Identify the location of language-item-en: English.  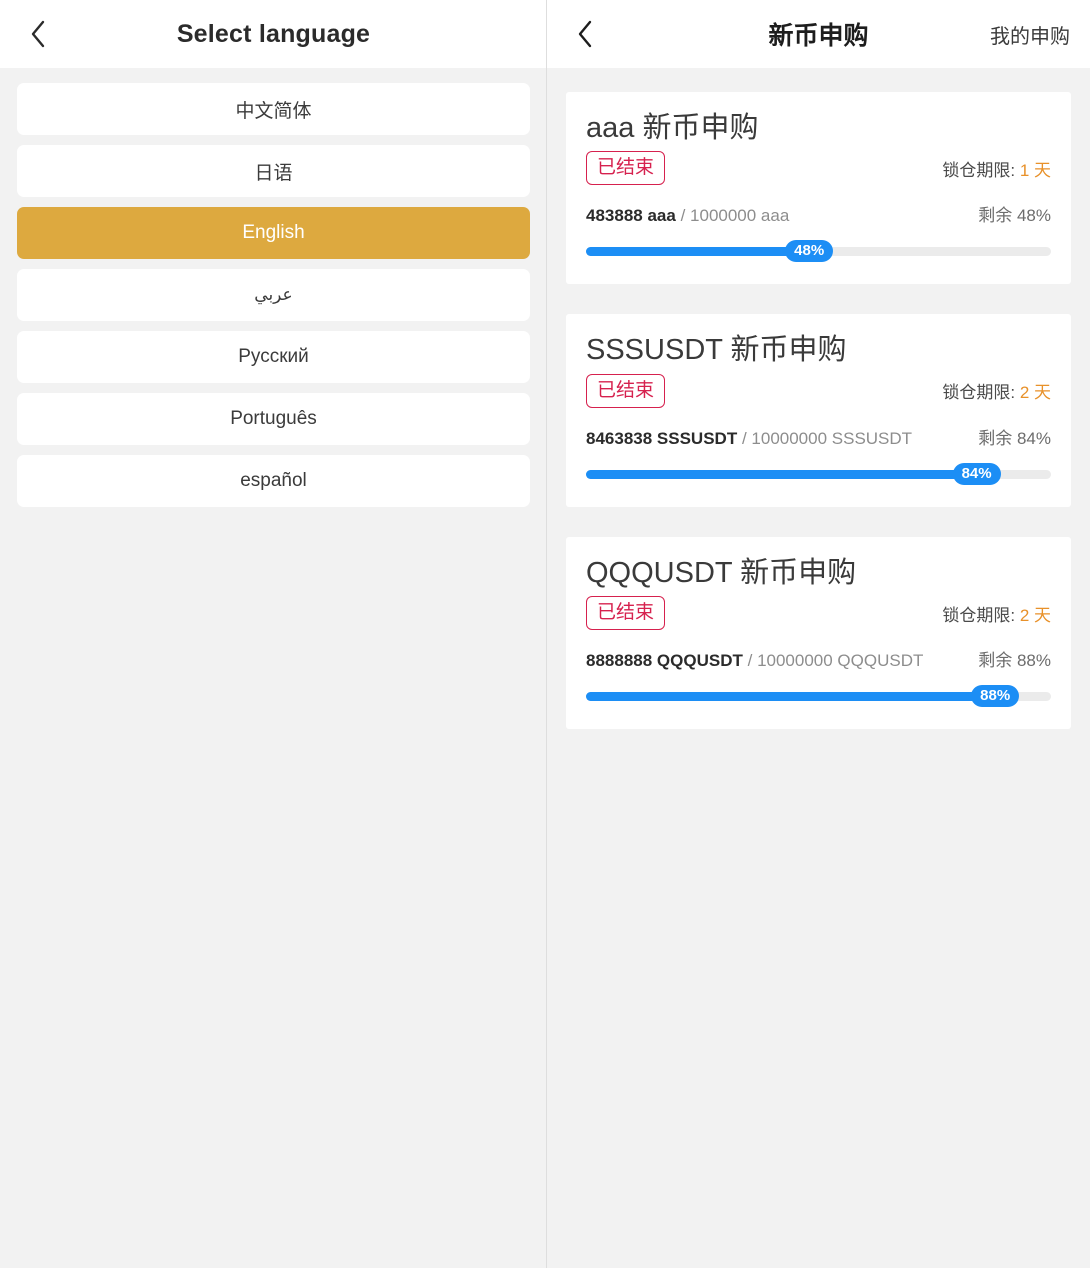
(273, 233).